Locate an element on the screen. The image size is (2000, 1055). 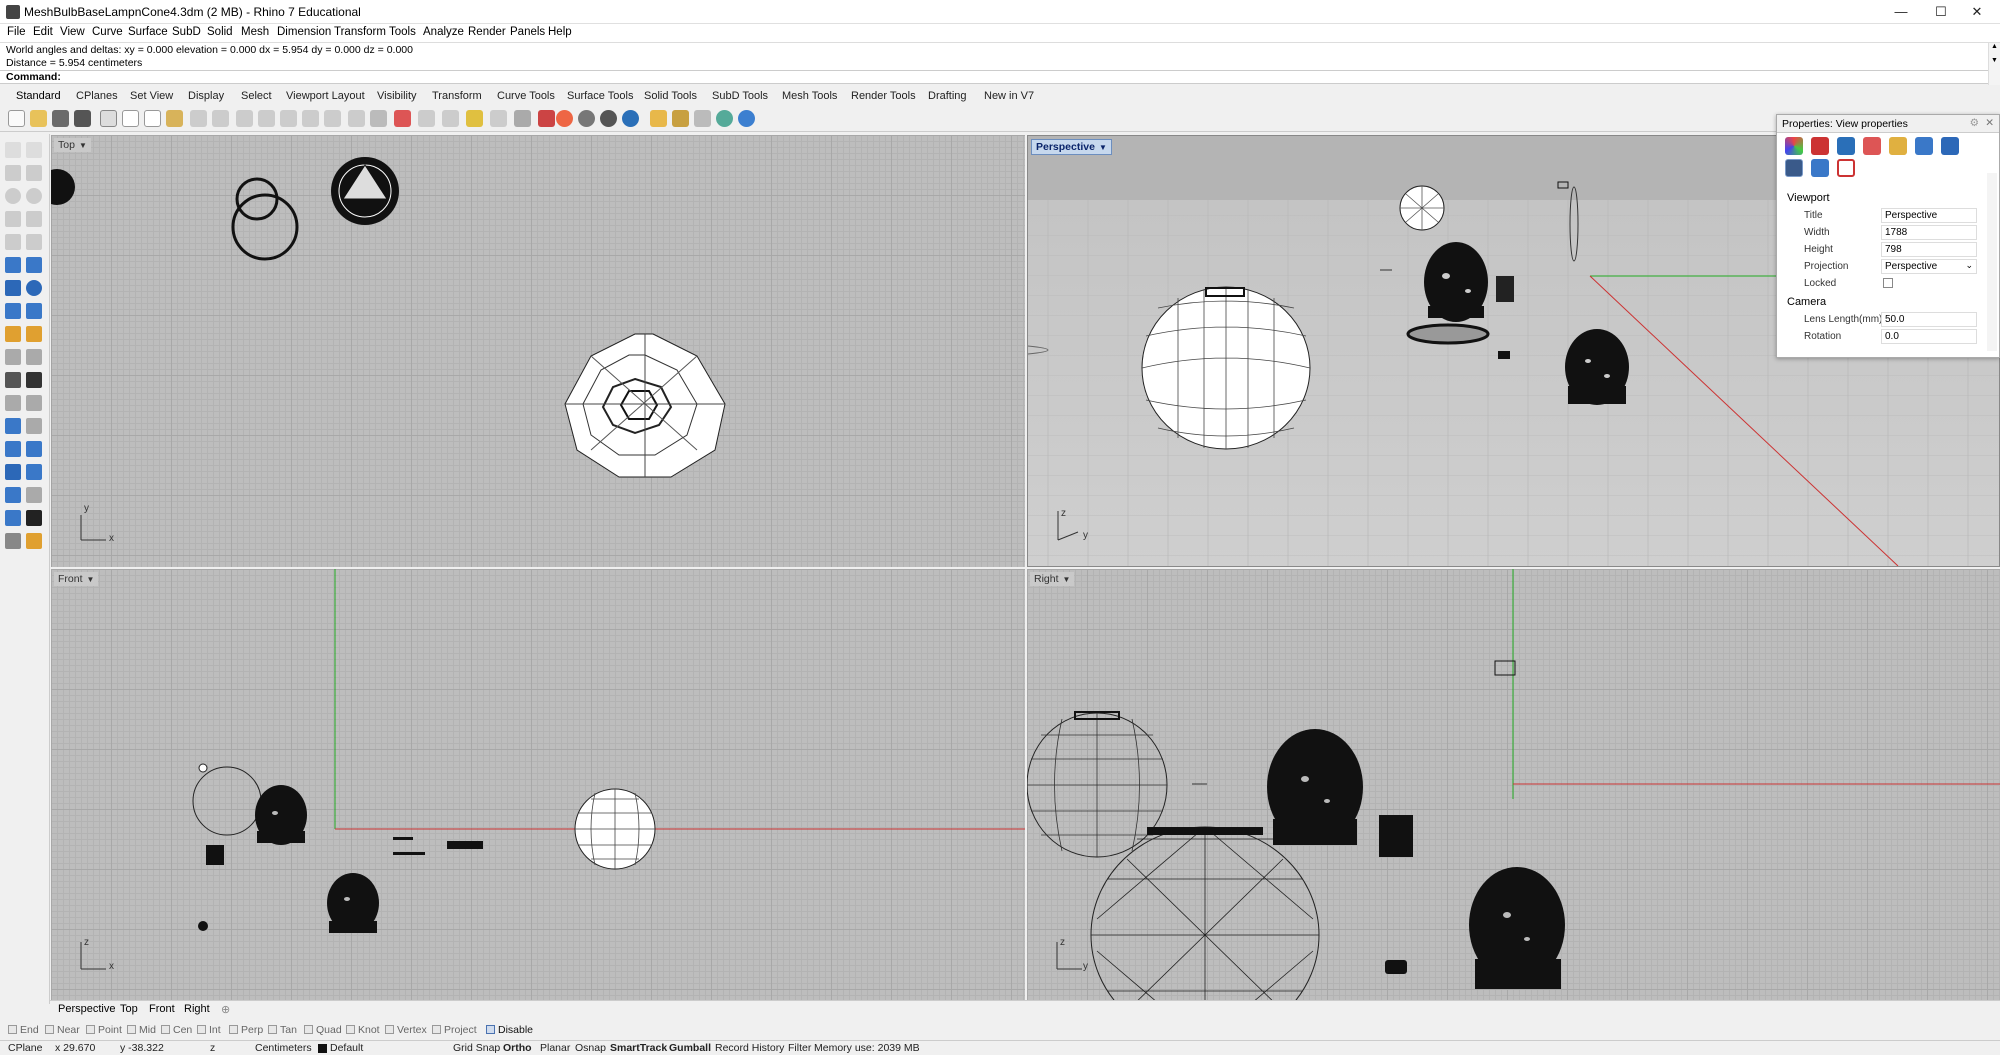
rectangle-icon is located at coordinates (34, 219).